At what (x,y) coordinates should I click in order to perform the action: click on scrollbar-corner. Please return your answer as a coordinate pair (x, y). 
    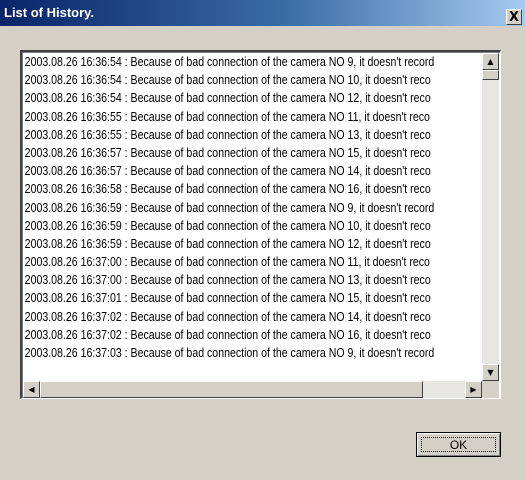
    Looking at the image, I should click on (490, 389).